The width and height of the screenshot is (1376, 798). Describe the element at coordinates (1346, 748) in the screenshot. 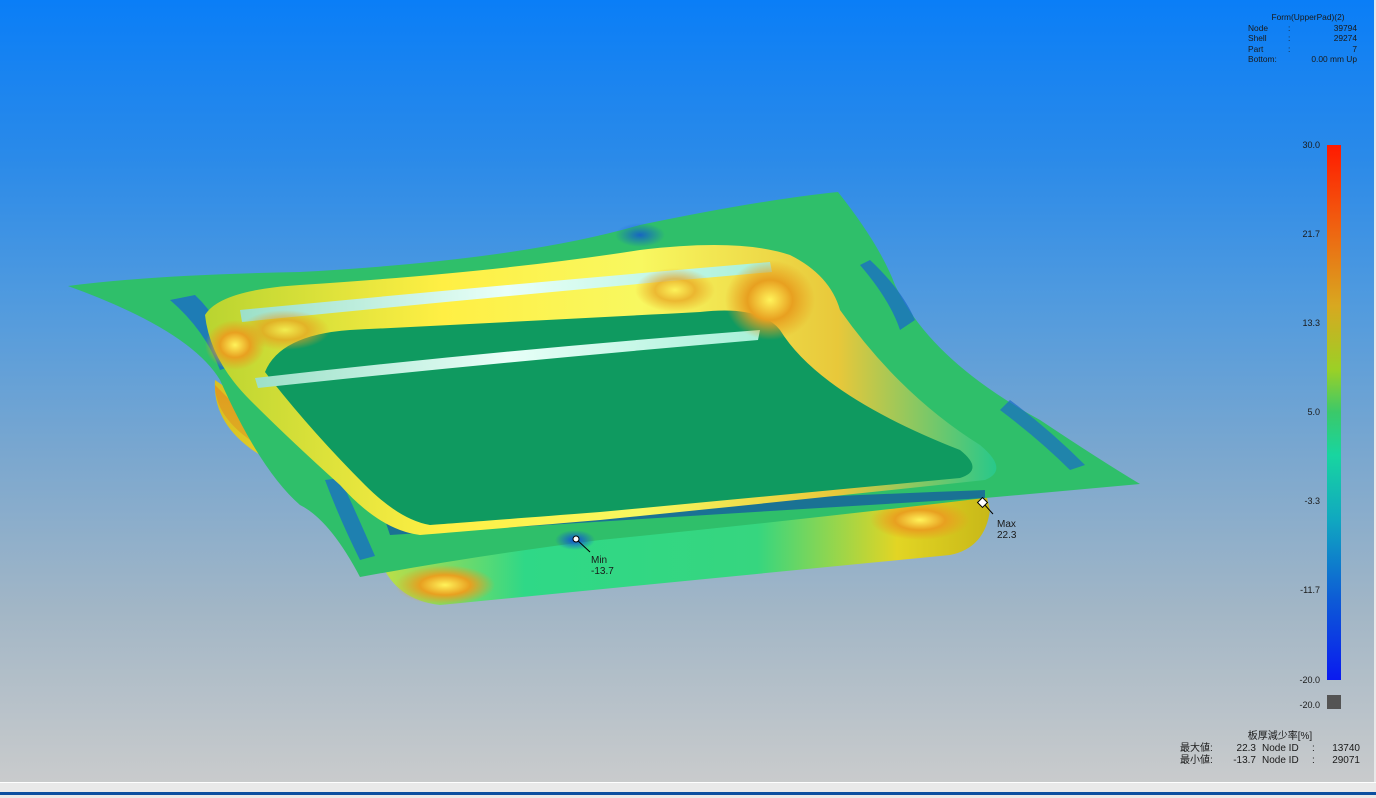

I see `max-node-id: 13740` at that location.